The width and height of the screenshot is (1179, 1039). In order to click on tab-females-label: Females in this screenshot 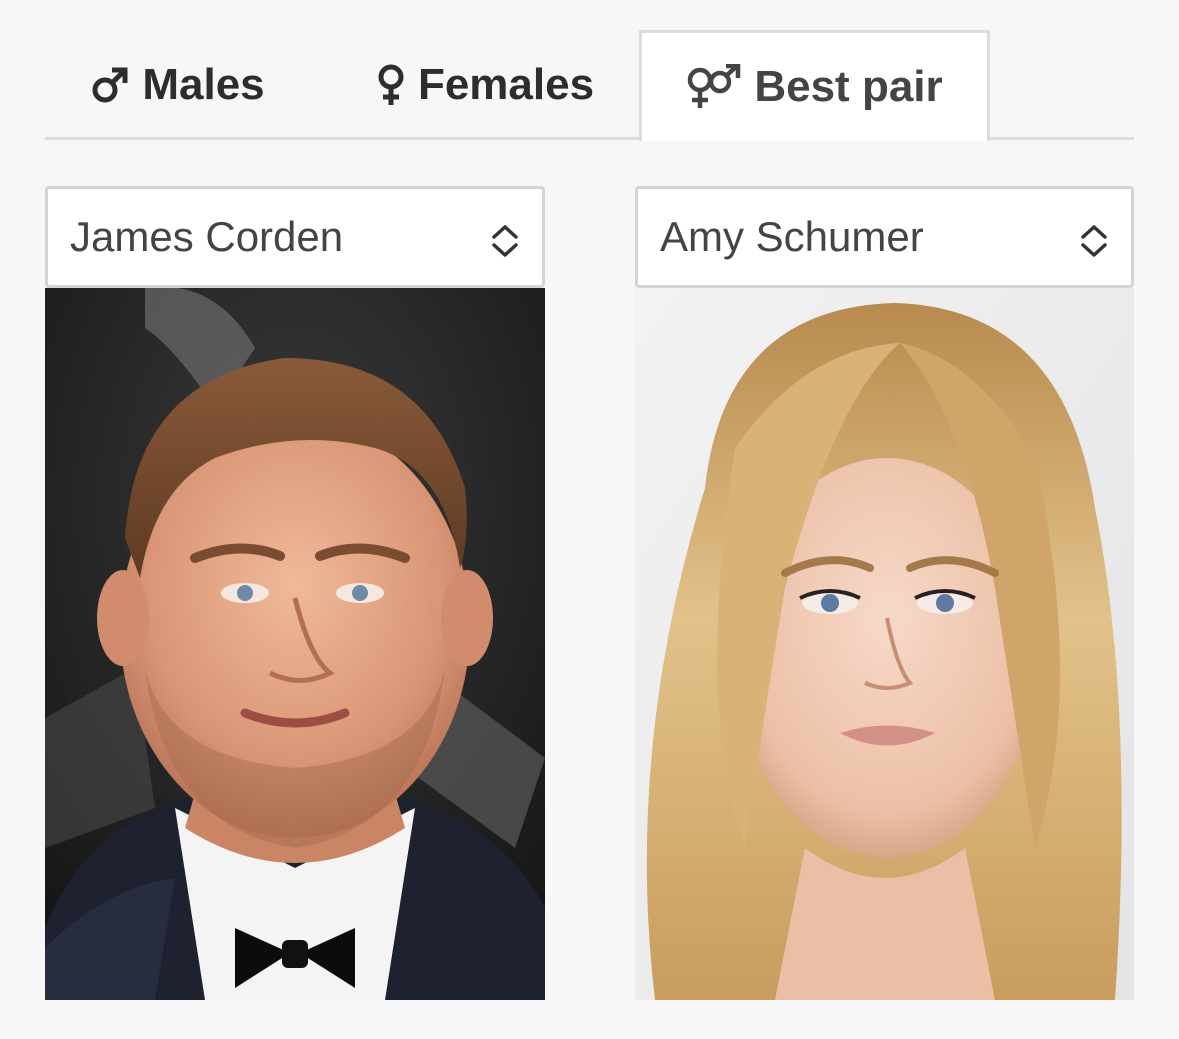, I will do `click(506, 84)`.